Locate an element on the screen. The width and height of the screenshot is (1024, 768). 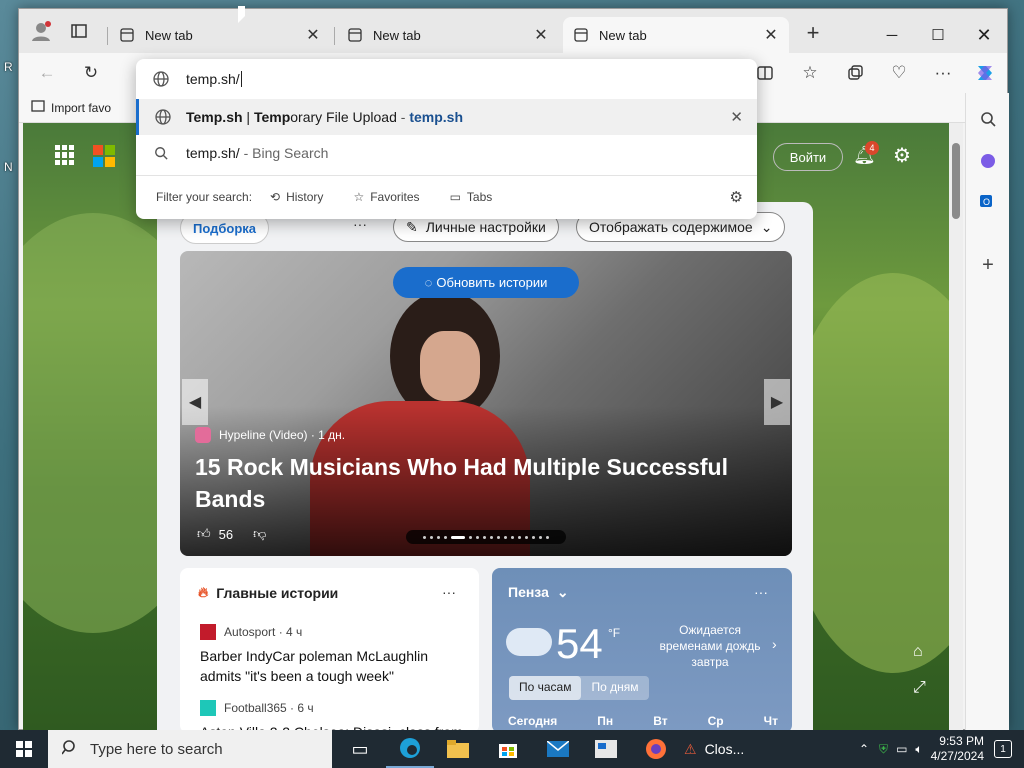
carousel-prev-button: ◀ is located at coordinates (195, 402).